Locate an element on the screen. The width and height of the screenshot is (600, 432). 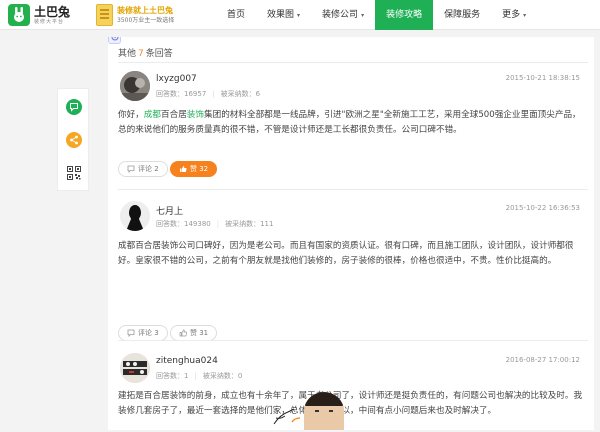
nav-item-3: 装修攻略 is located at coordinates (404, 15).